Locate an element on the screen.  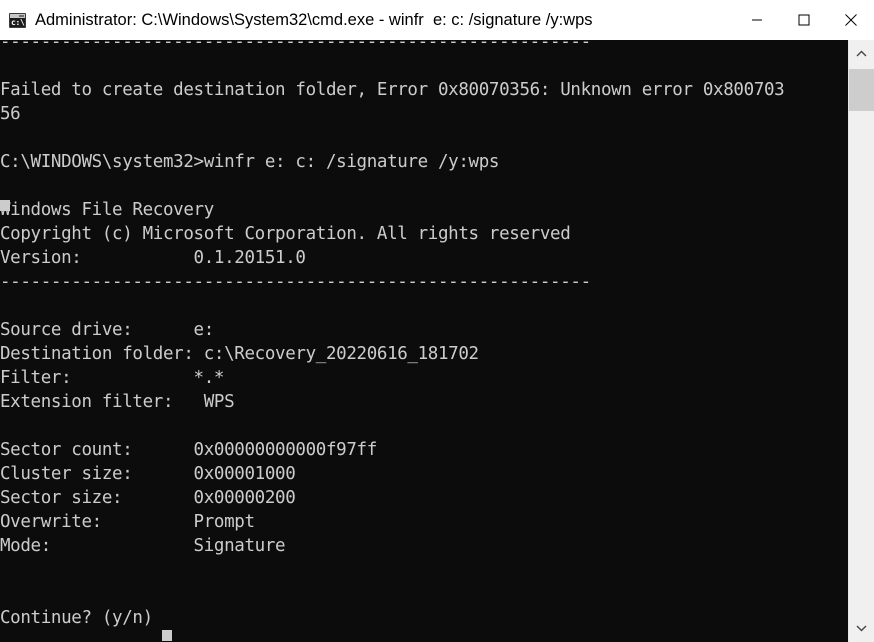
maximize-icon is located at coordinates (804, 20).